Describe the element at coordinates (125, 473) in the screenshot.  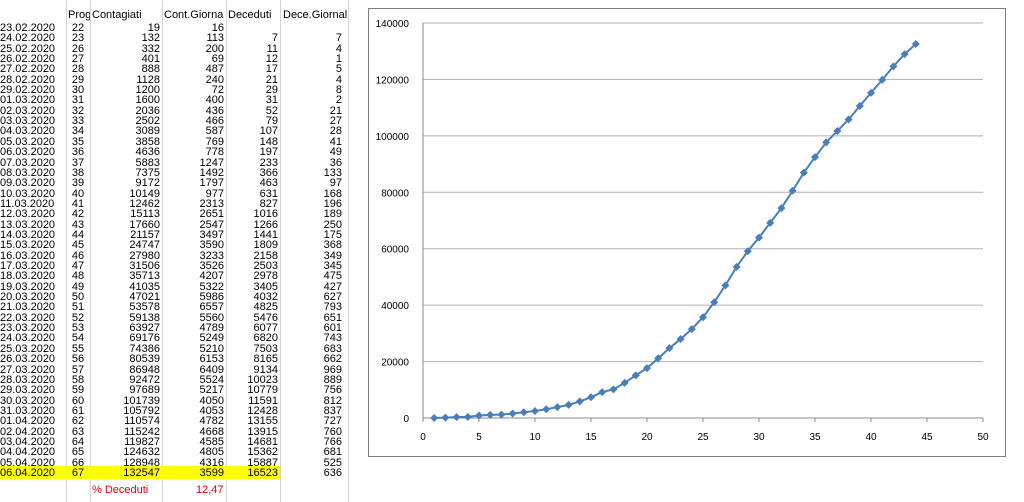
I see `cell-contagiati: 132547` at that location.